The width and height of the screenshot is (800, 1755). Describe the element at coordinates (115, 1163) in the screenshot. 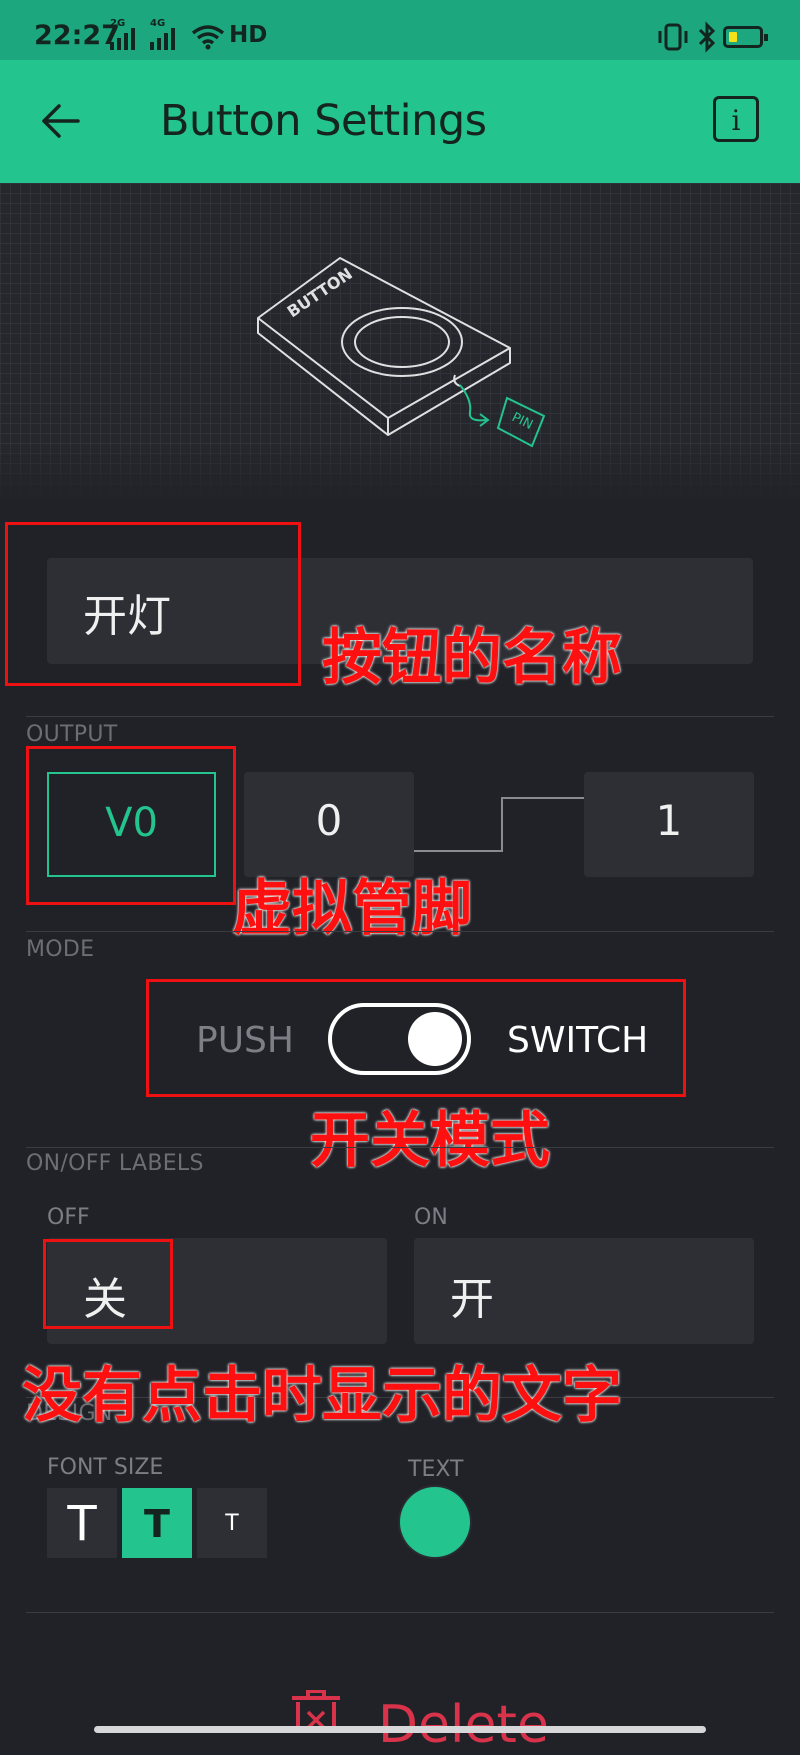

I see `section-on-off-labels: ON/OFF LABELS` at that location.